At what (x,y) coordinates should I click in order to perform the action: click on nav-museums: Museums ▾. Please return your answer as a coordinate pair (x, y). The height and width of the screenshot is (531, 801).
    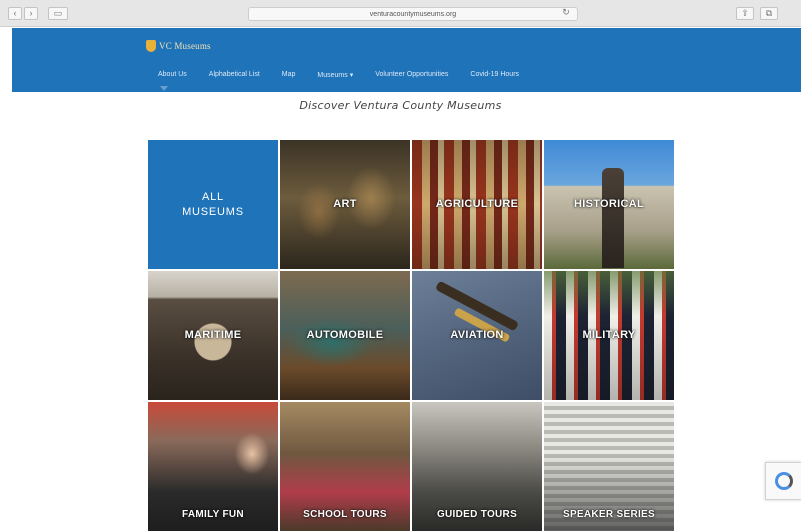
    Looking at the image, I should click on (335, 75).